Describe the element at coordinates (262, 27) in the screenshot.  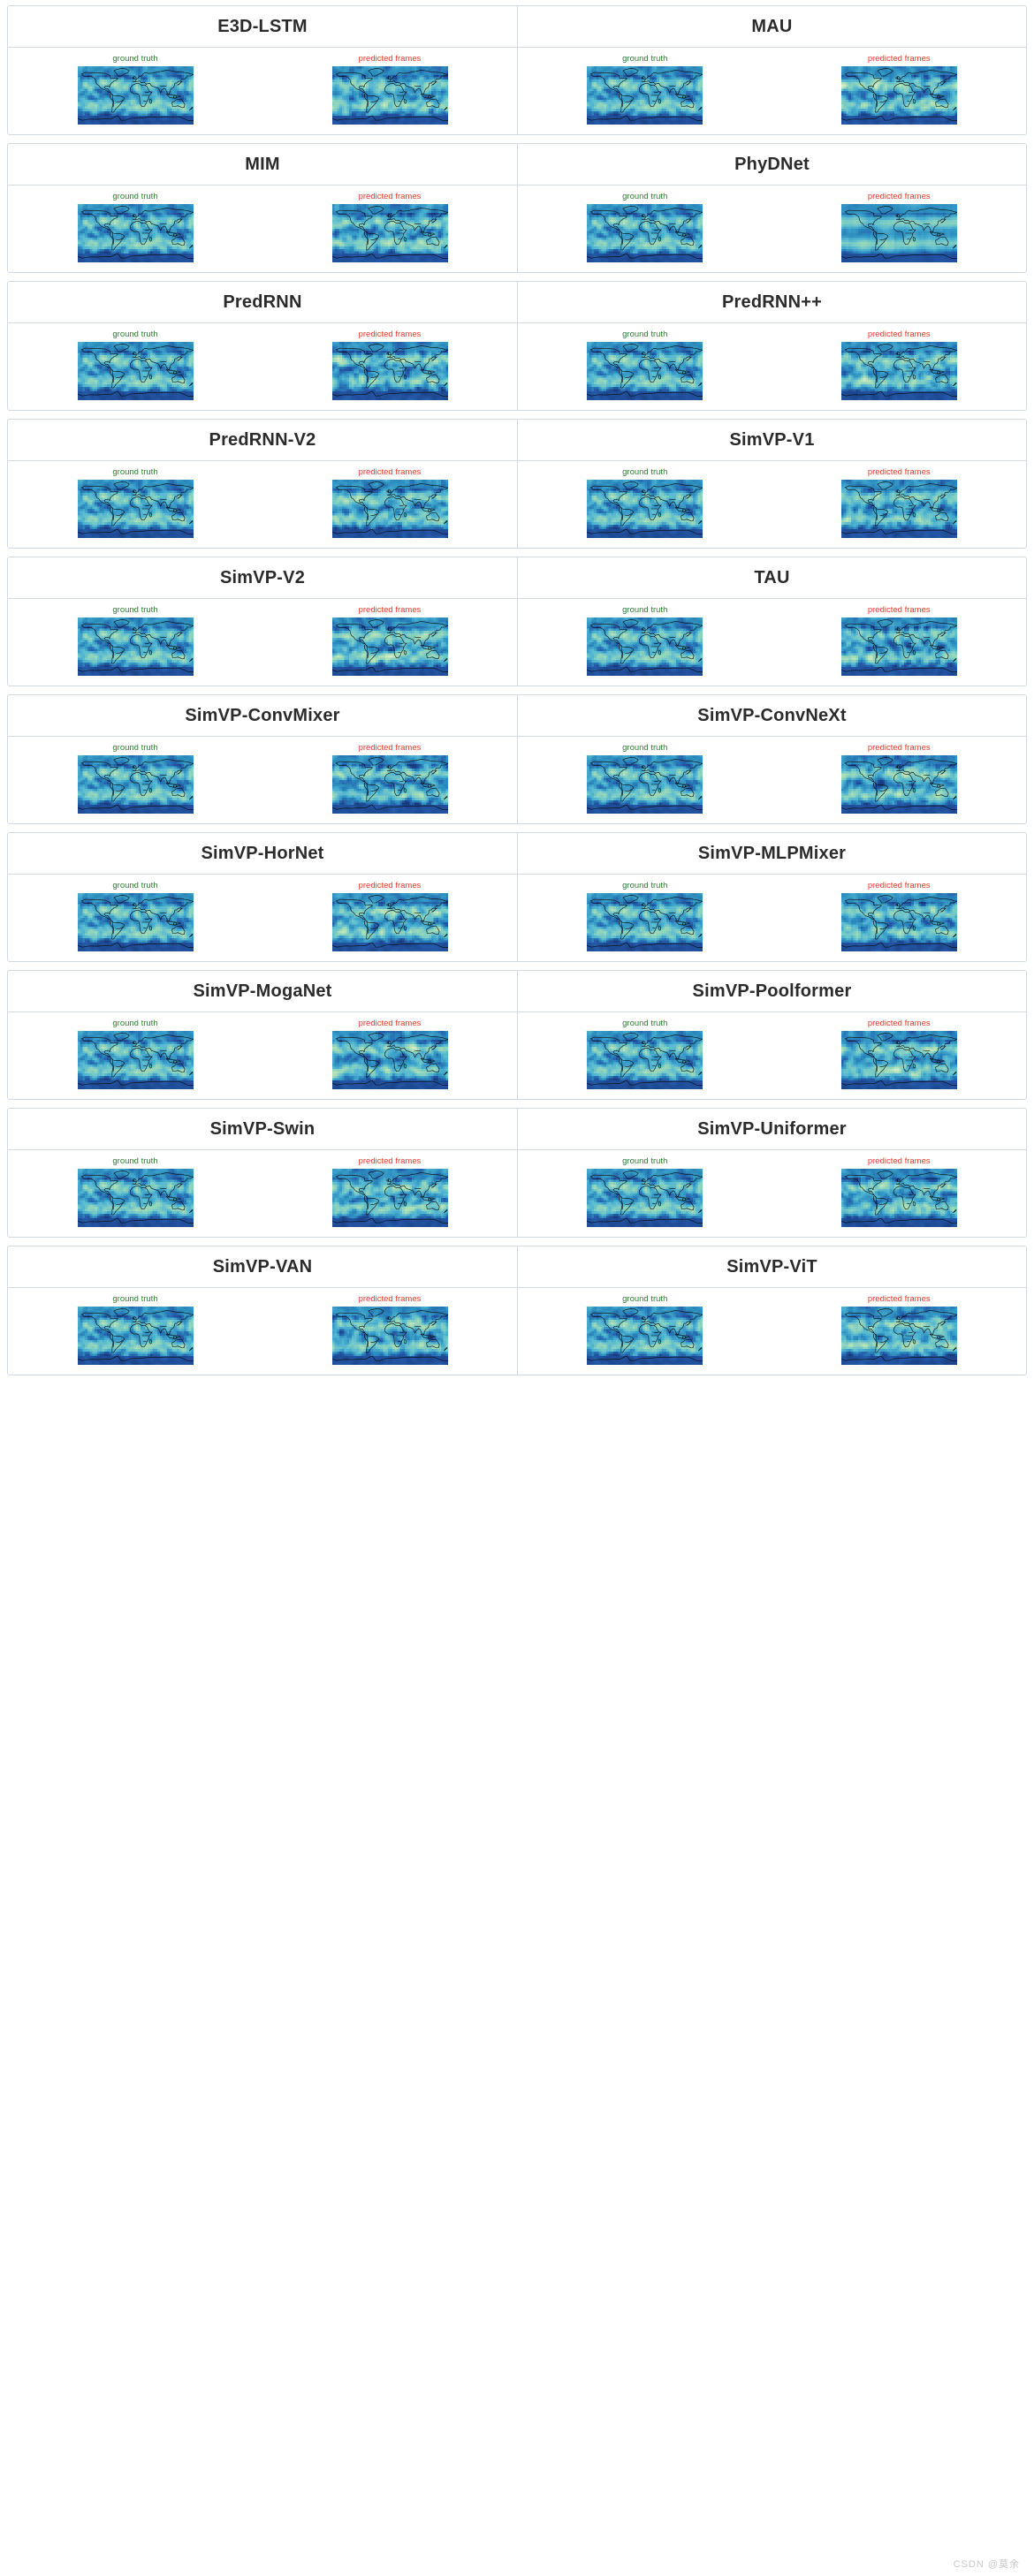
I see `panel-title: E3D-LSTM` at that location.